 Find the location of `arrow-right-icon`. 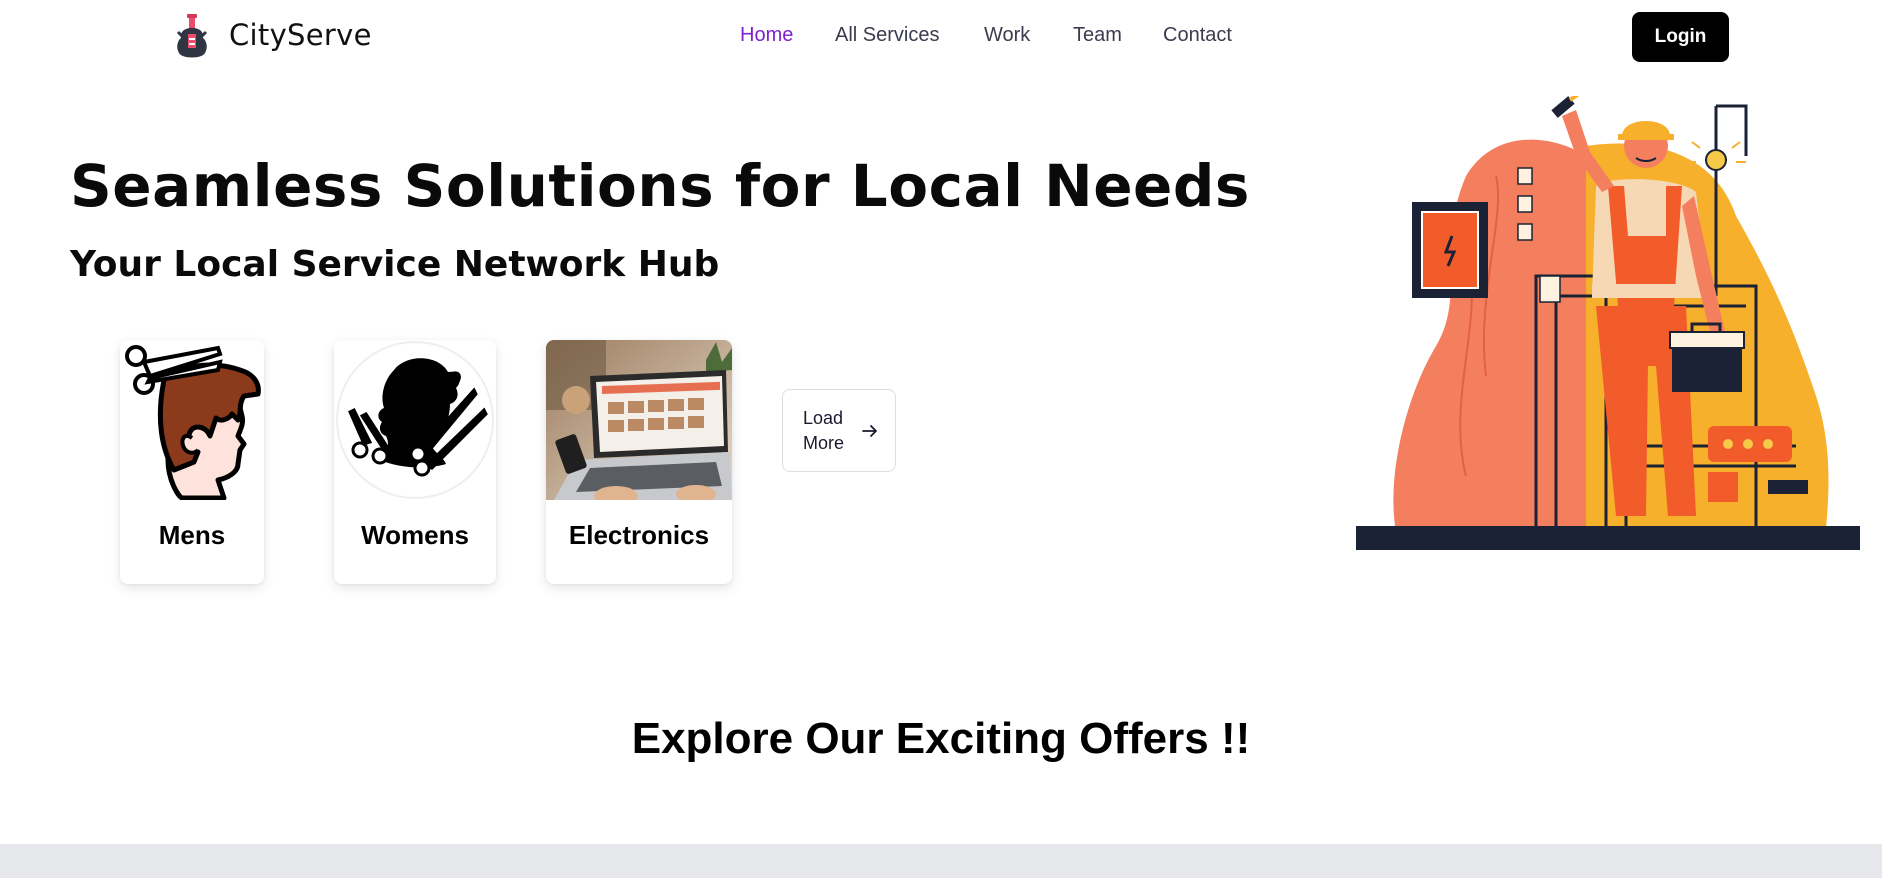

arrow-right-icon is located at coordinates (869, 430).